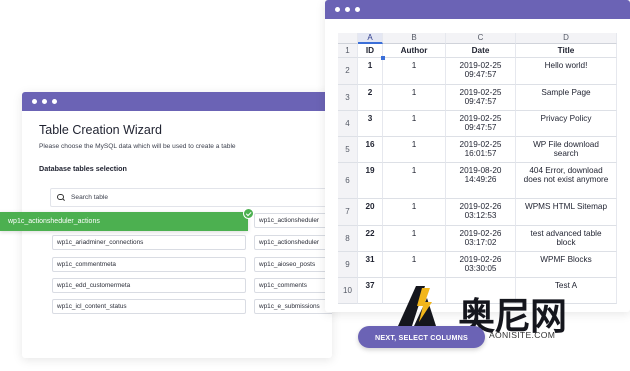 The height and width of the screenshot is (371, 630). What do you see at coordinates (370, 38) in the screenshot?
I see `column-header-a: A` at bounding box center [370, 38].